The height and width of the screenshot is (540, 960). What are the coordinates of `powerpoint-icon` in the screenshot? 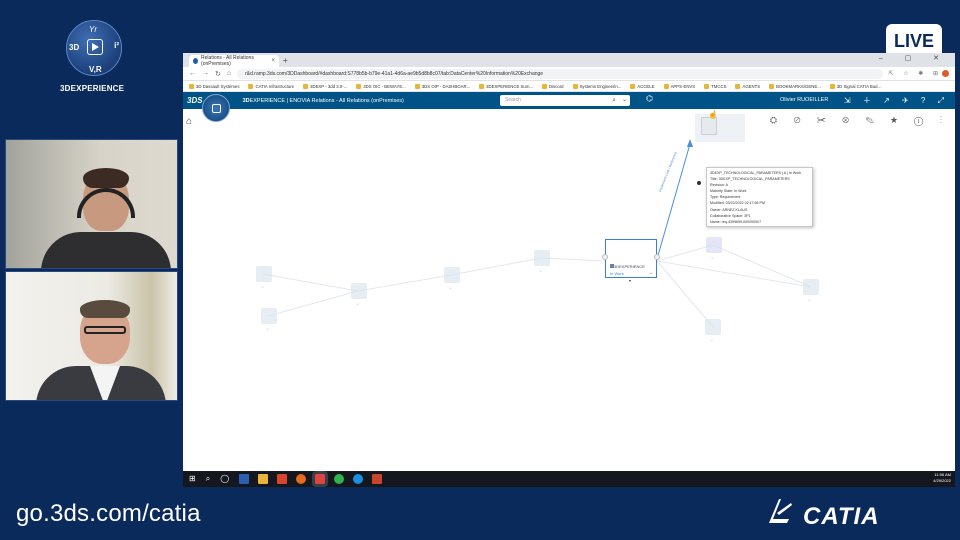 It's located at (377, 479).